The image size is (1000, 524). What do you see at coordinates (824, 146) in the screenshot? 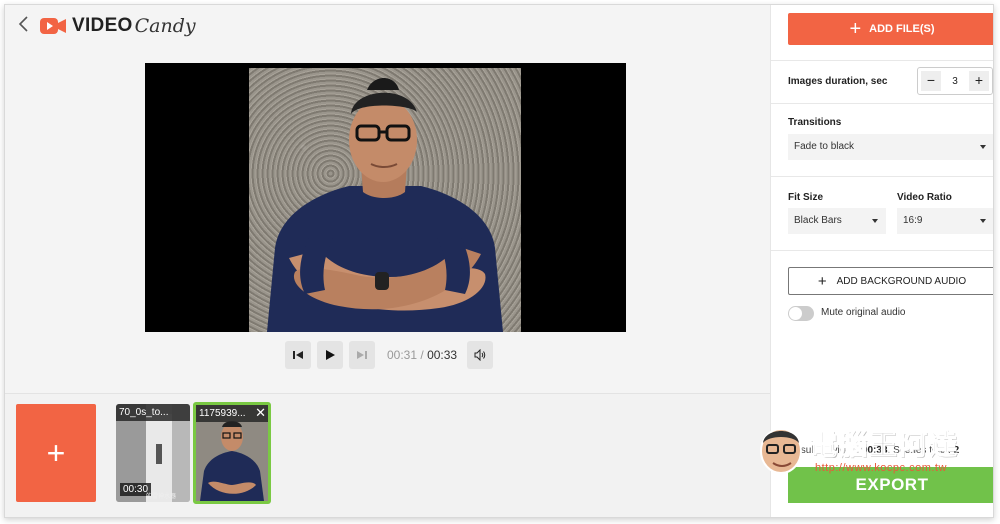
I see `transitions-value: Fade to black` at bounding box center [824, 146].